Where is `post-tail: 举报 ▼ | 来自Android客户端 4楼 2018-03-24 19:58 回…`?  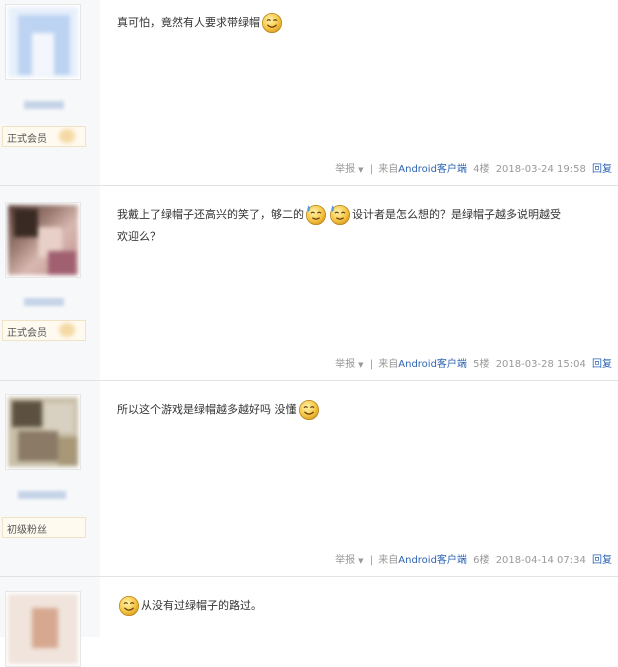 post-tail: 举报 ▼ | 来自Android客户端 4楼 2018-03-24 19:58 回… is located at coordinates (472, 167).